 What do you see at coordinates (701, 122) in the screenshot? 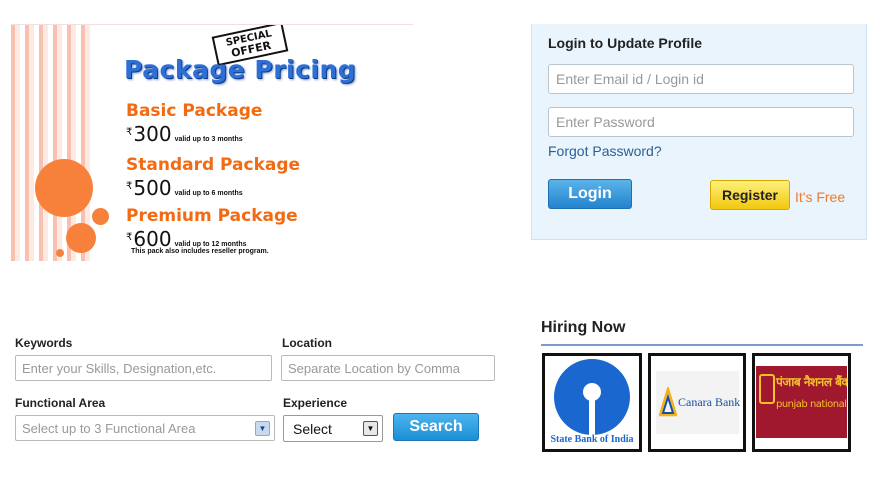
I see `password-field: Enter Password` at bounding box center [701, 122].